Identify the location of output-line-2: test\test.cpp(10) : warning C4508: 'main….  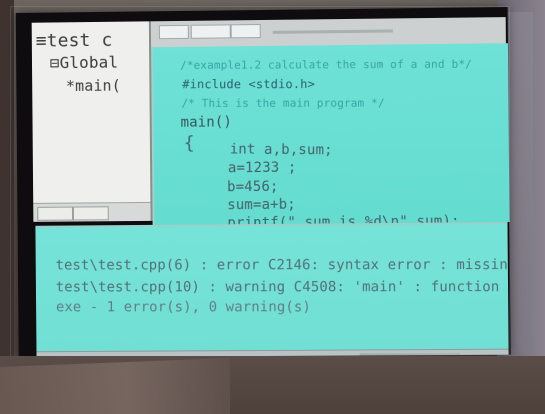
(282, 287).